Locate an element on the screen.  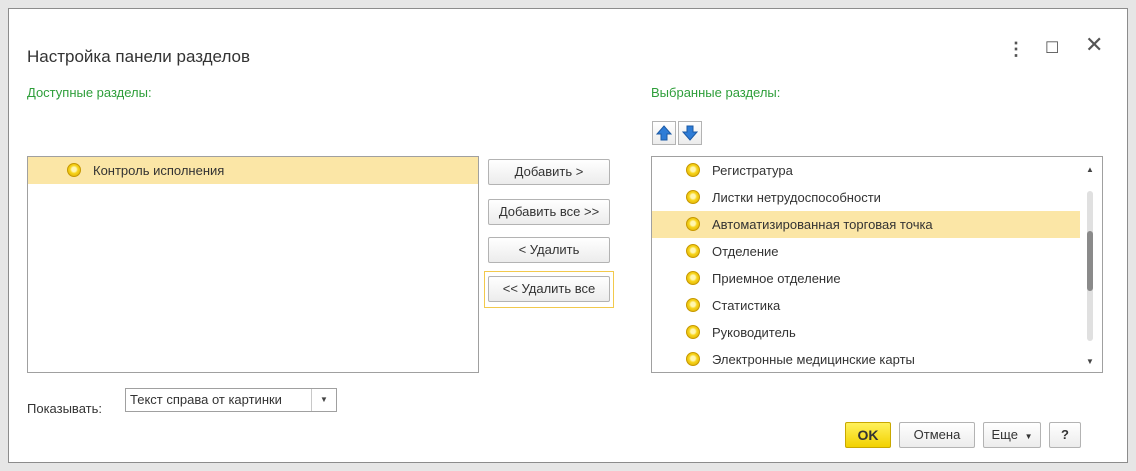
selected-sections-label: Выбранные разделы: is located at coordinates (716, 92).